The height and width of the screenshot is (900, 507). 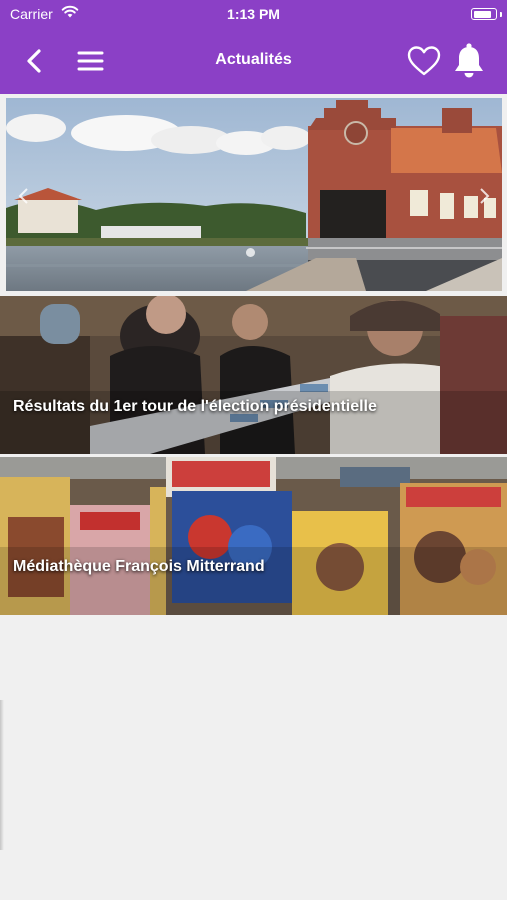 I want to click on battery-tip, so click(x=501, y=14).